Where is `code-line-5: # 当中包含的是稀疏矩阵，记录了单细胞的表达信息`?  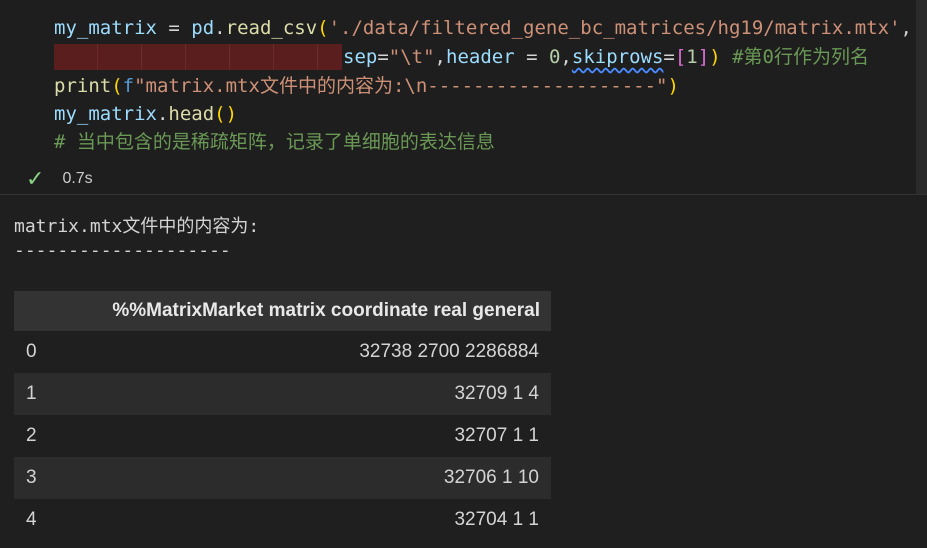
code-line-5: # 当中包含的是稀疏矩阵，记录了单细胞的表达信息 is located at coordinates (274, 142).